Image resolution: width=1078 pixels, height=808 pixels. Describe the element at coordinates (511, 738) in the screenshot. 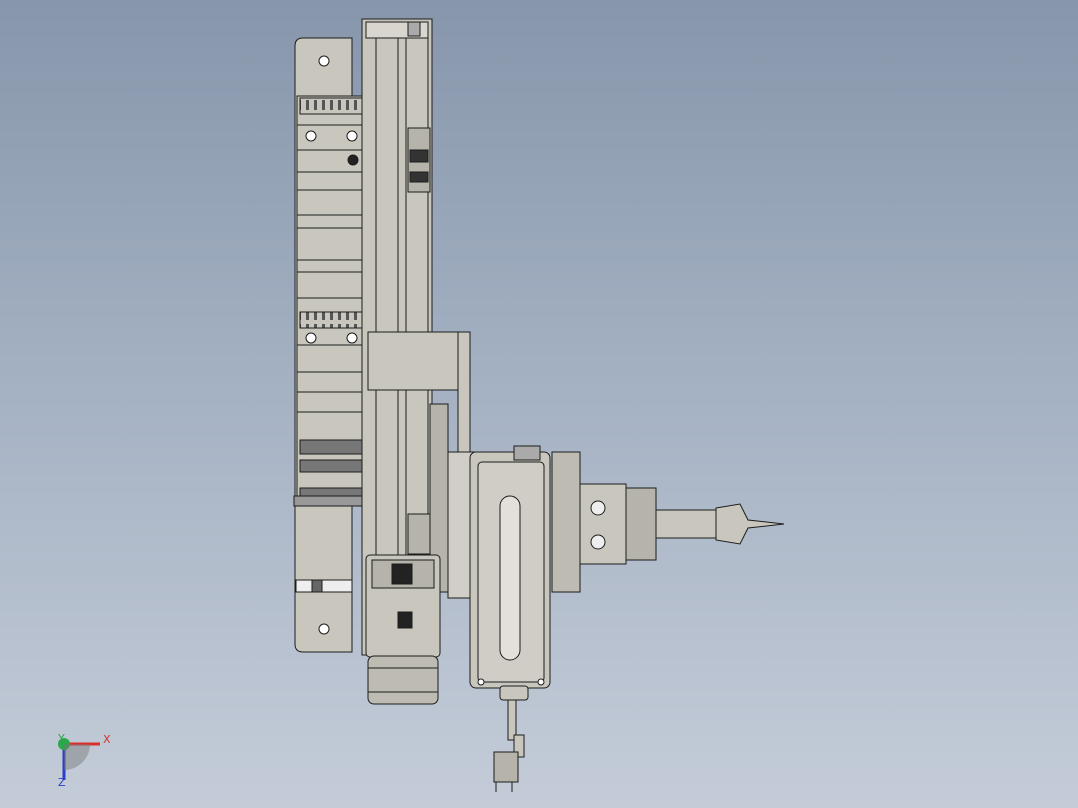

I see `motor-cable` at that location.